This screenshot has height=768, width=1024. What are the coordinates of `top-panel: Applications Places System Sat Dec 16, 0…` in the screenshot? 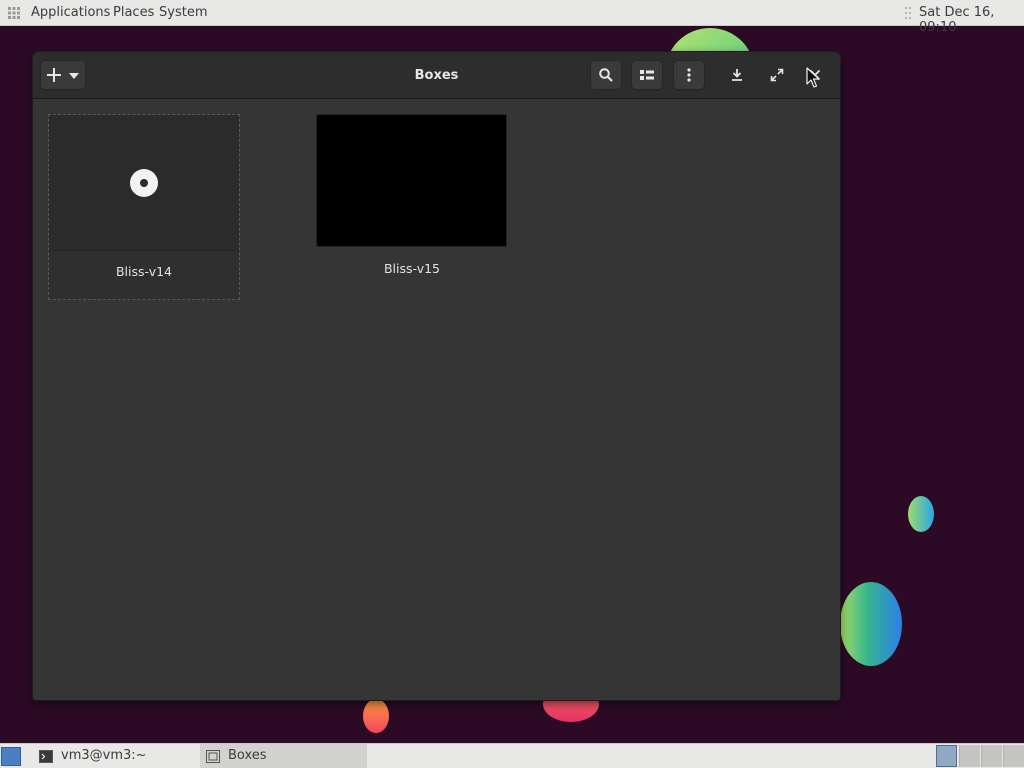 It's located at (512, 17).